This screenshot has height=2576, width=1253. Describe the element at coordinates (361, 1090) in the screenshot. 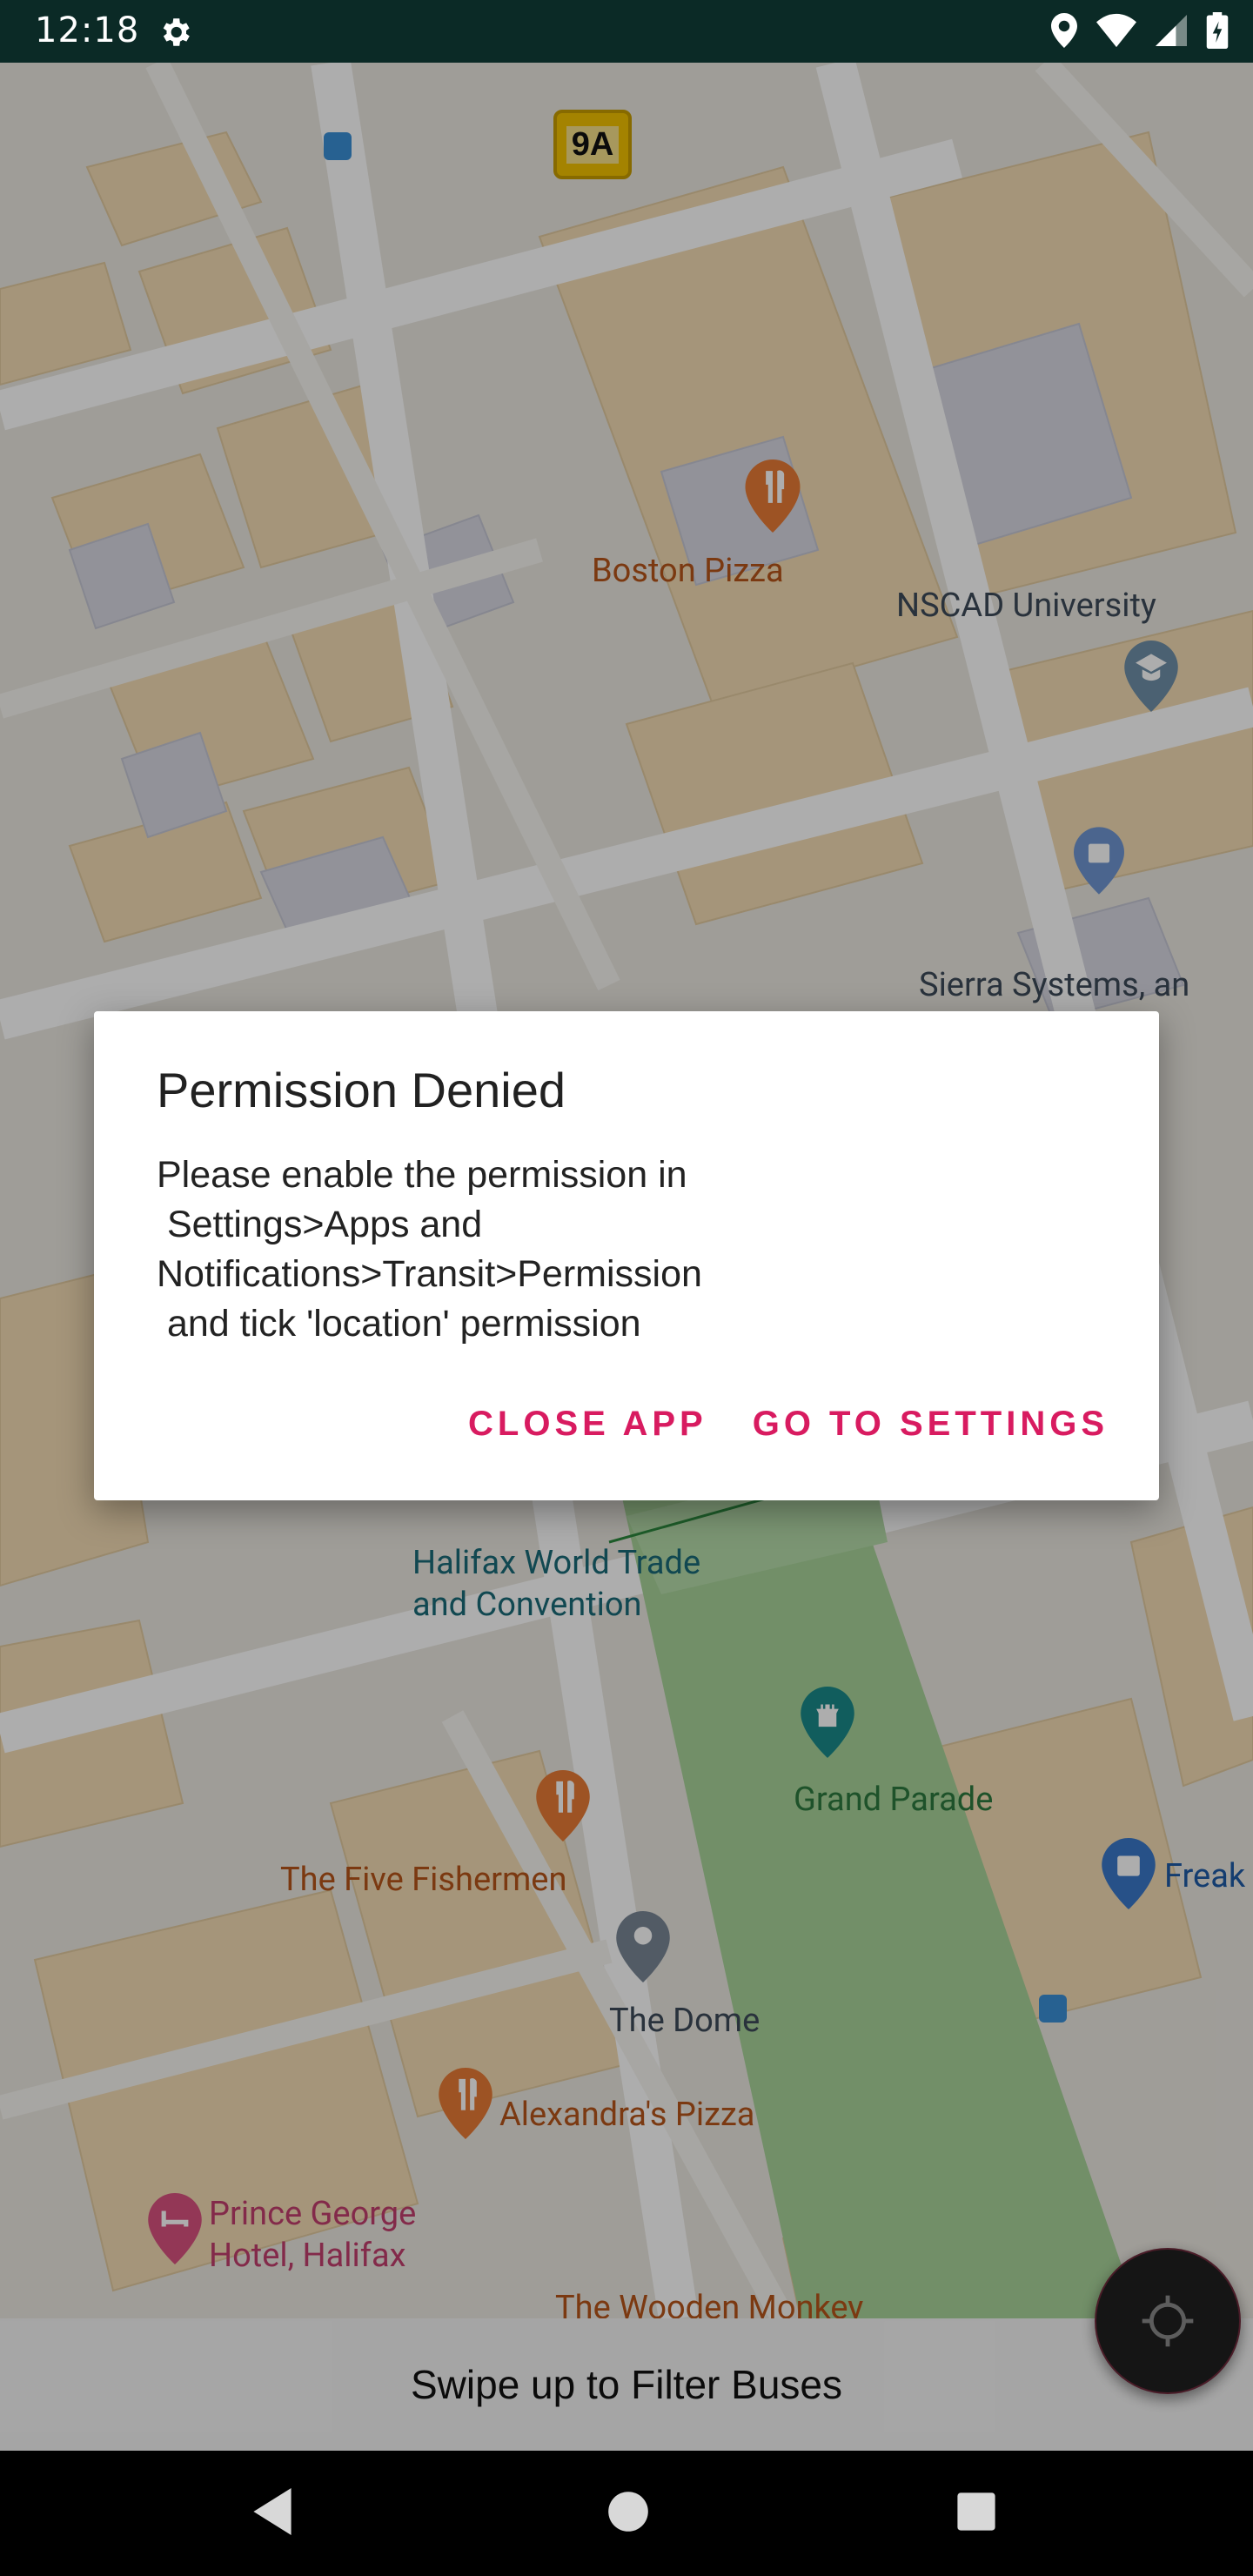

I see `dialog-title: Permission Denied` at that location.